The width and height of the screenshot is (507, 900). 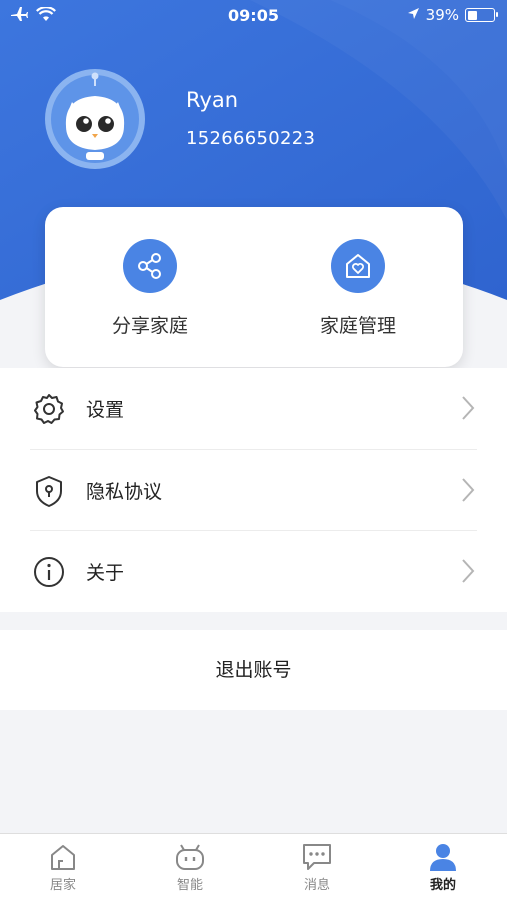 I want to click on home-icon, so click(x=63, y=857).